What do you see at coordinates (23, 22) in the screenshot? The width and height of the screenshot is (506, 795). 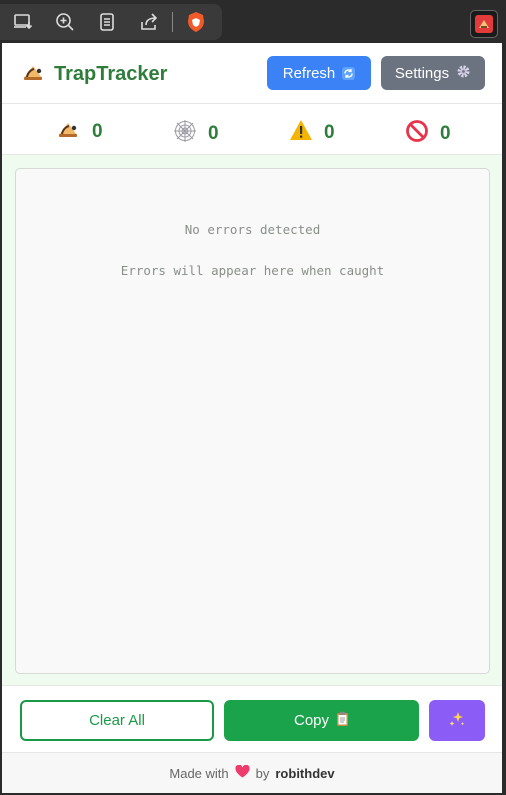 I see `install-app-icon` at bounding box center [23, 22].